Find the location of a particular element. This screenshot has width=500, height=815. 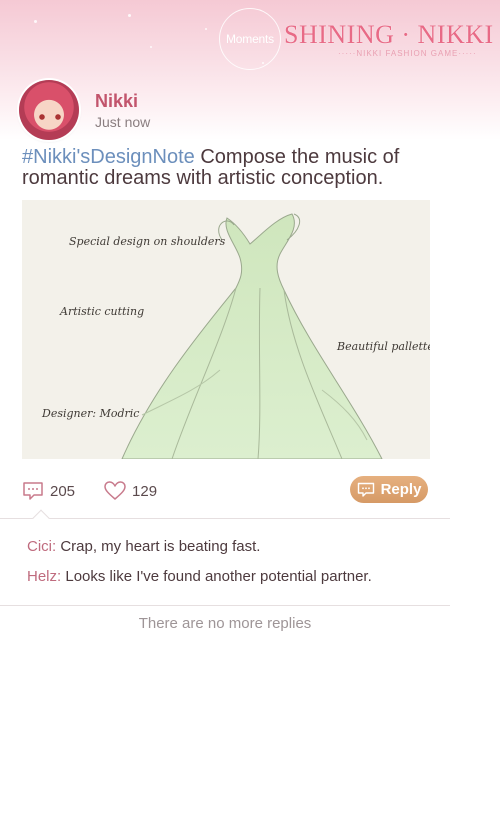

reply-button: Reply is located at coordinates (389, 489).